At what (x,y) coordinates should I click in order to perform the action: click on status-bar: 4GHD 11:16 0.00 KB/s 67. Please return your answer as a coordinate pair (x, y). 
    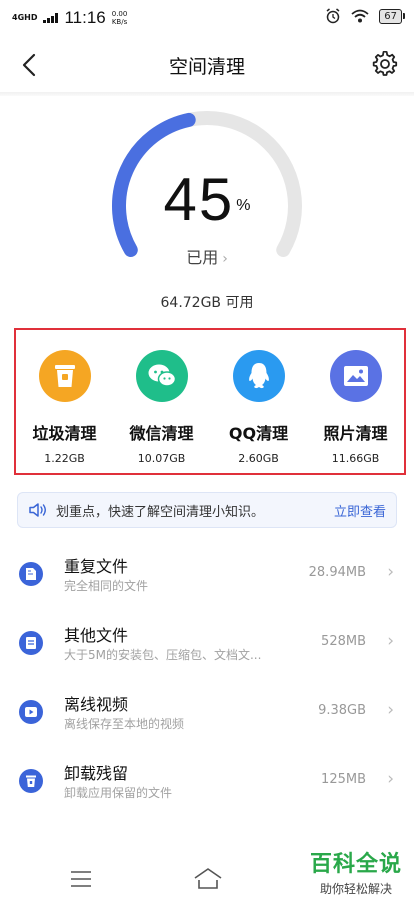
    Looking at the image, I should click on (207, 18).